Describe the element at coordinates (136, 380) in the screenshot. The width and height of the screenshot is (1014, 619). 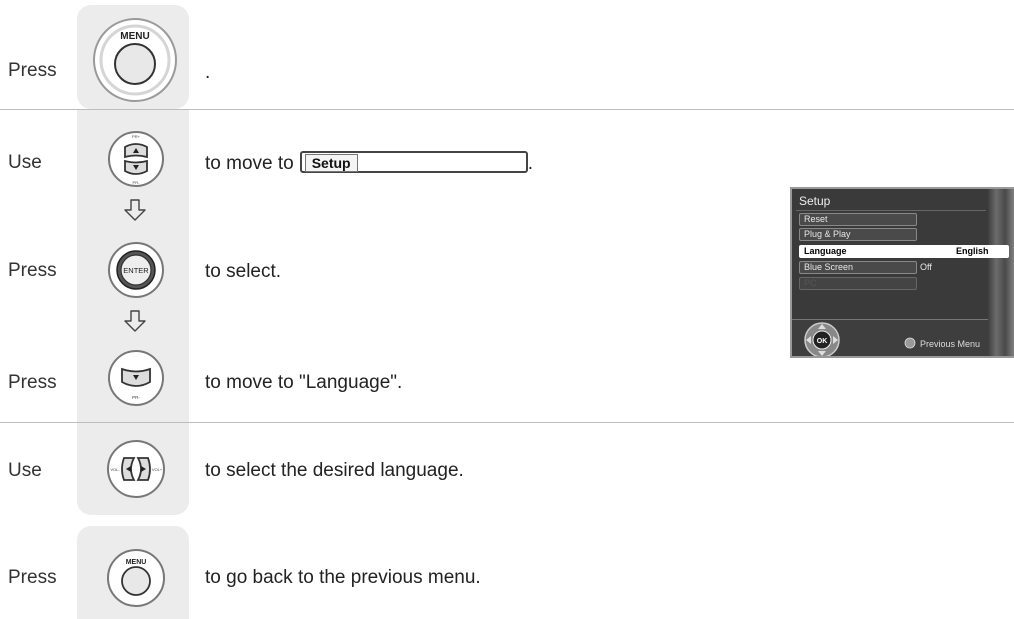
I see `channel-down-icon: PR-` at that location.